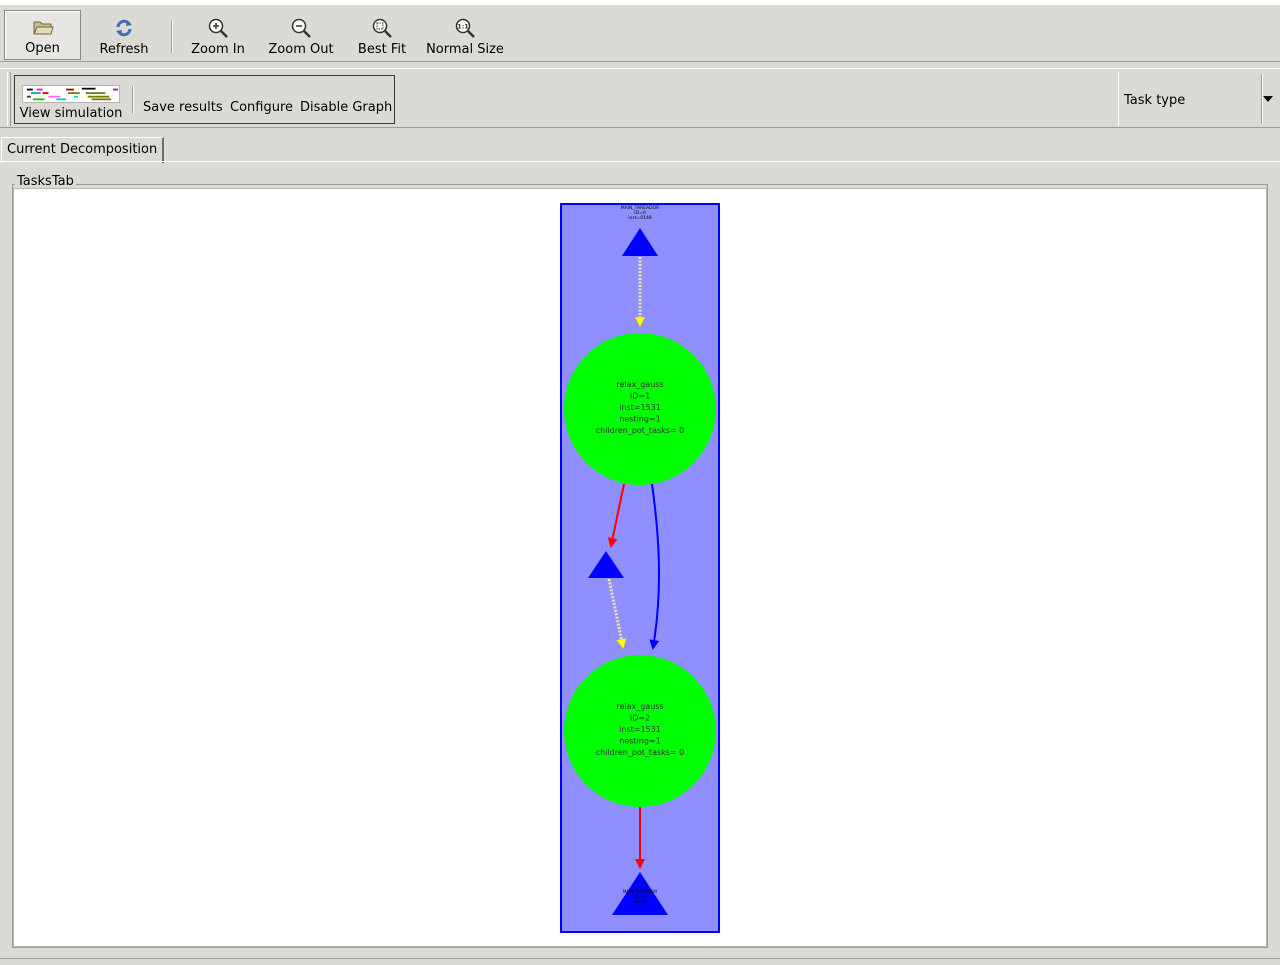  Describe the element at coordinates (71, 113) in the screenshot. I see `view-simulation-label: View simulation` at that location.